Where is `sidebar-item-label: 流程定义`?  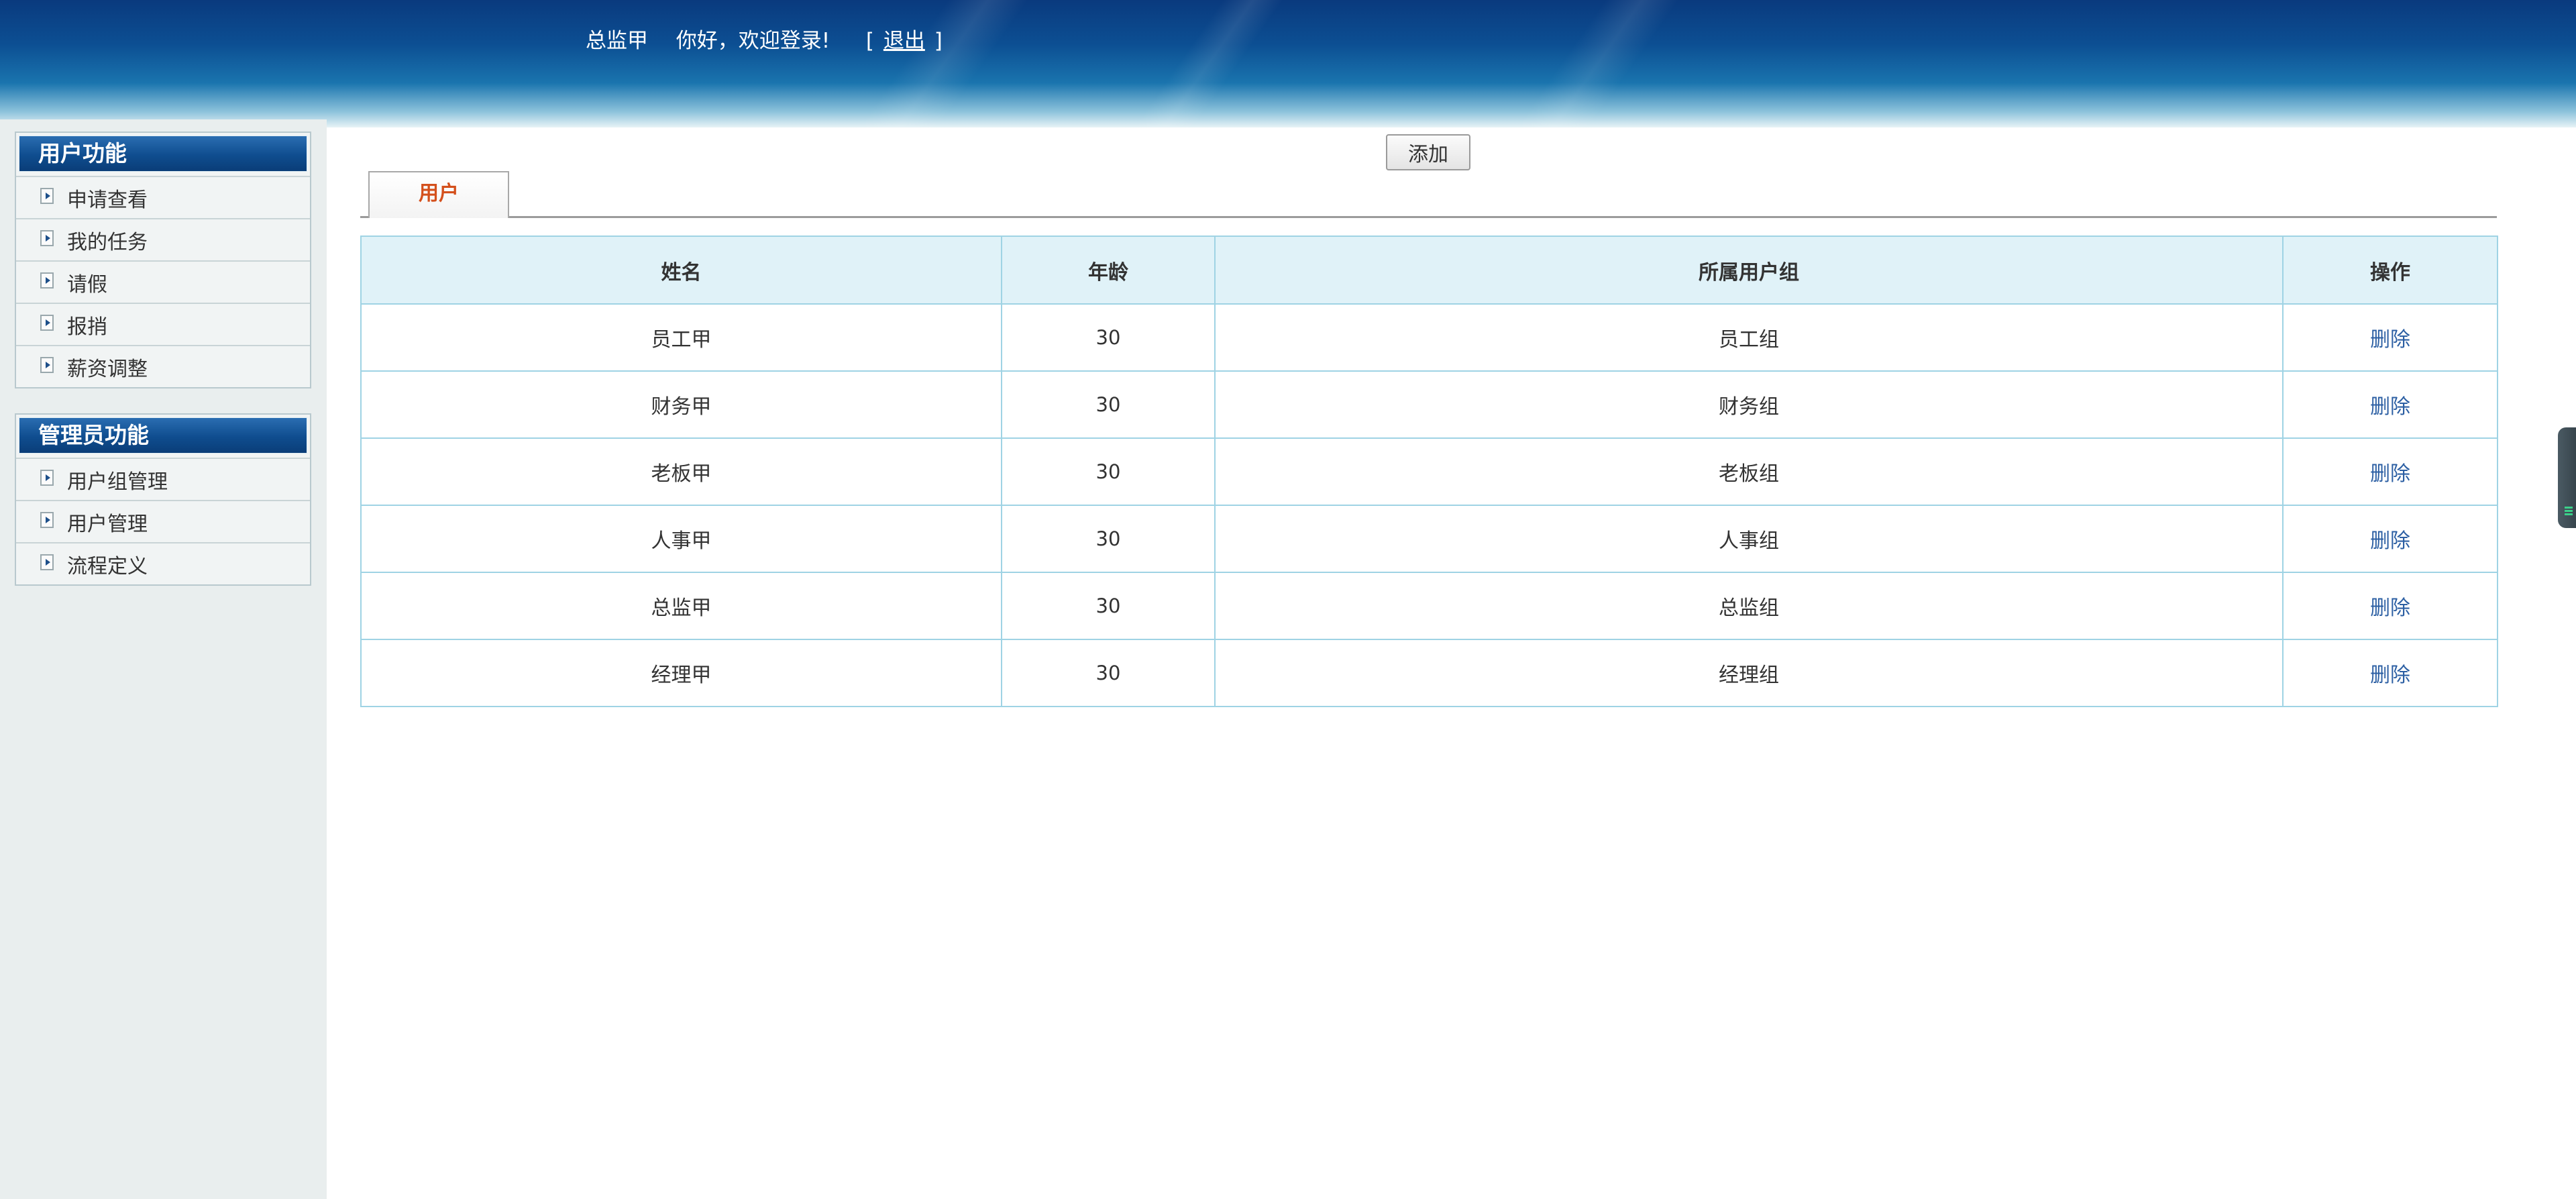
sidebar-item-label: 流程定义 is located at coordinates (107, 566).